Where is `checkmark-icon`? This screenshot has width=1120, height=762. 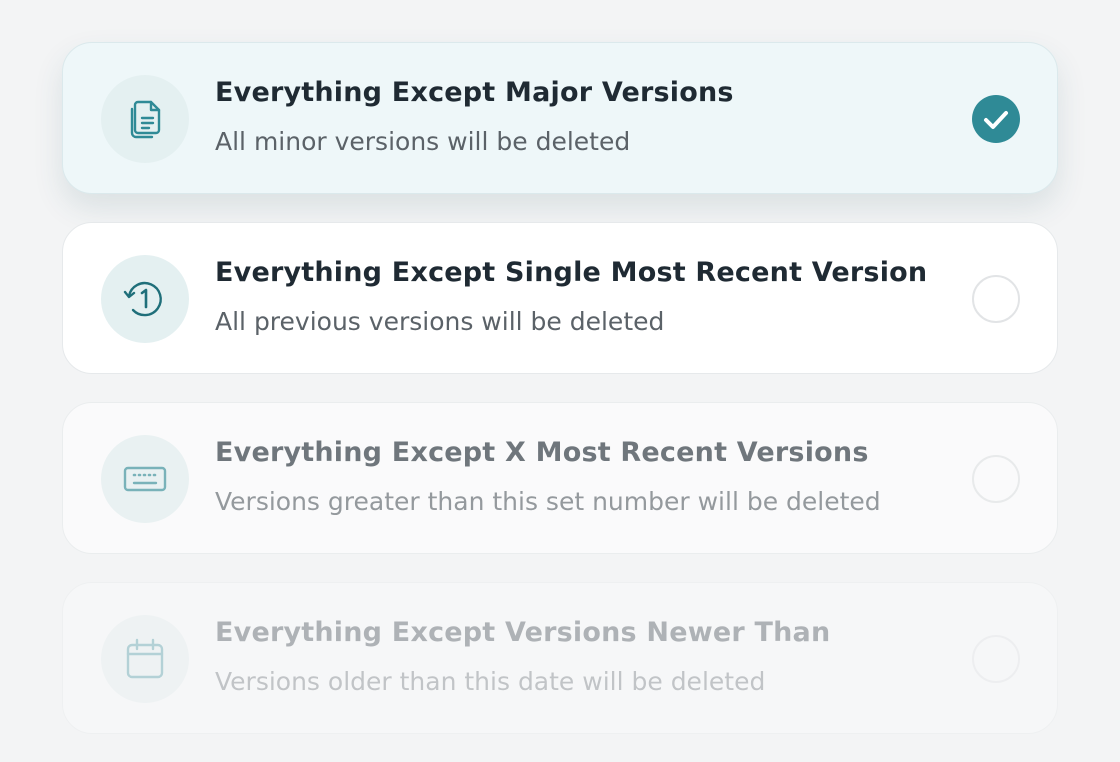 checkmark-icon is located at coordinates (996, 120).